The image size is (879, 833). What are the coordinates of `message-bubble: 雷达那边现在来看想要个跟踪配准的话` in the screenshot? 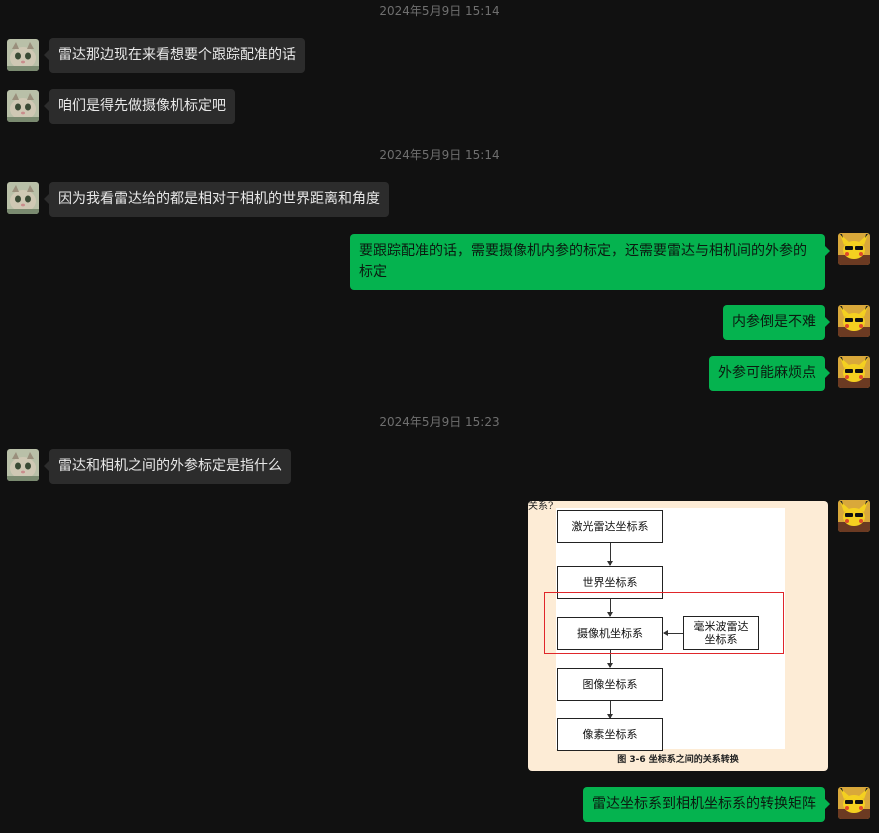 It's located at (174, 55).